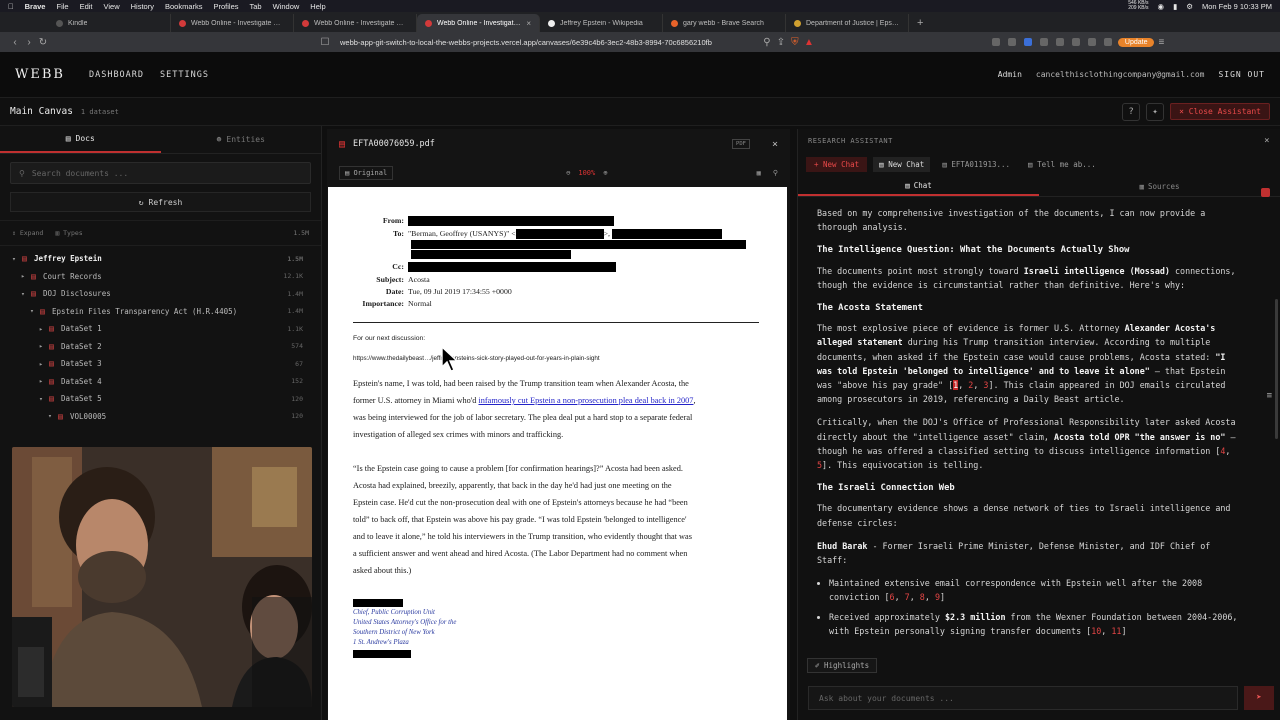  What do you see at coordinates (1161, 42) in the screenshot?
I see `menu-icon: ≡` at bounding box center [1161, 42].